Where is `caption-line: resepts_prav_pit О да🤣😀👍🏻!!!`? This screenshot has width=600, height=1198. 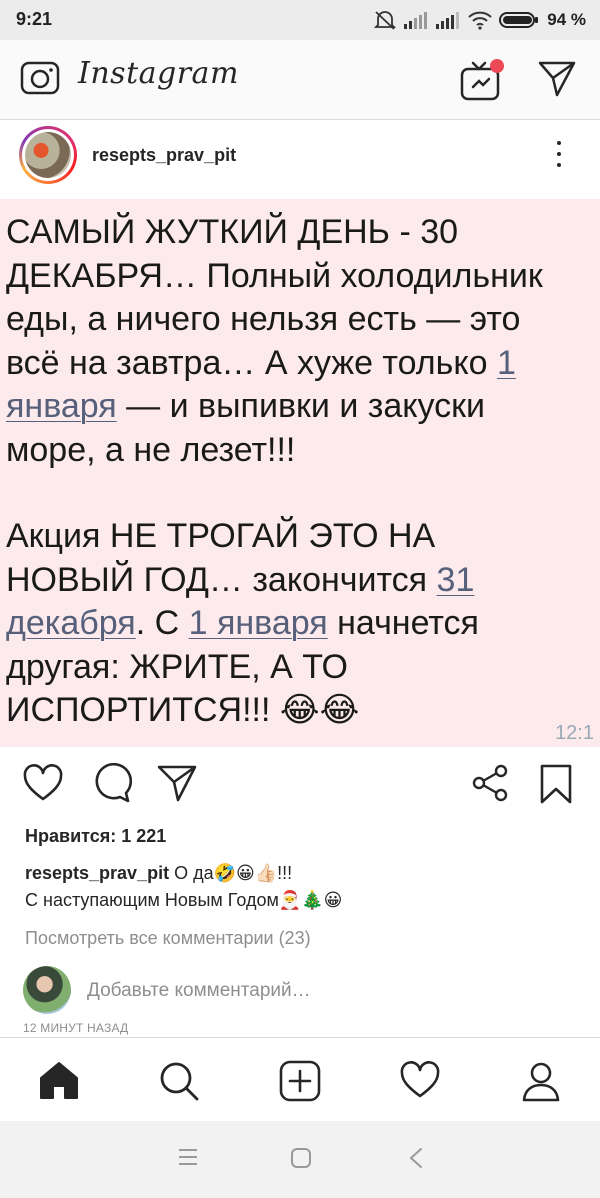 caption-line: resepts_prav_pit О да🤣😀👍🏻!!! is located at coordinates (159, 873).